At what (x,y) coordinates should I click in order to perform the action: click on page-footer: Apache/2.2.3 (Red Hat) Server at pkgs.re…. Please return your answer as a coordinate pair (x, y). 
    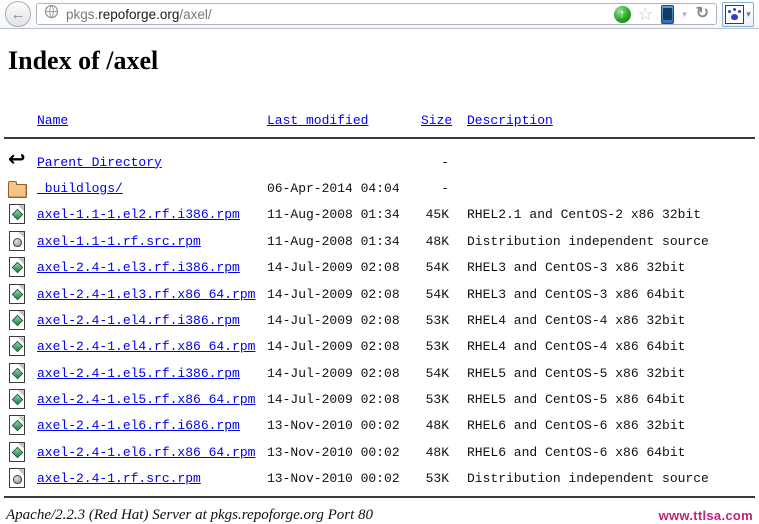
    Looking at the image, I should click on (379, 515).